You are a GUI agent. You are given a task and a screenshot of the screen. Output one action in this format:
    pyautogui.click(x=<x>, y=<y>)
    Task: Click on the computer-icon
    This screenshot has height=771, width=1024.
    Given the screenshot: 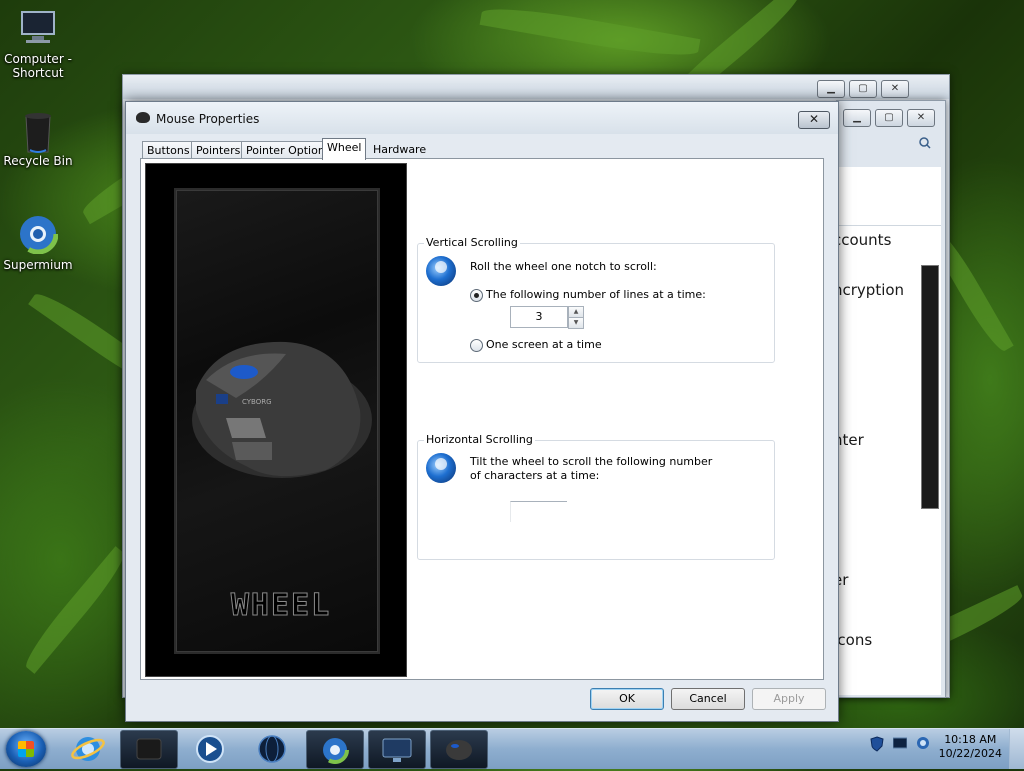 What is the action you would take?
    pyautogui.click(x=38, y=28)
    